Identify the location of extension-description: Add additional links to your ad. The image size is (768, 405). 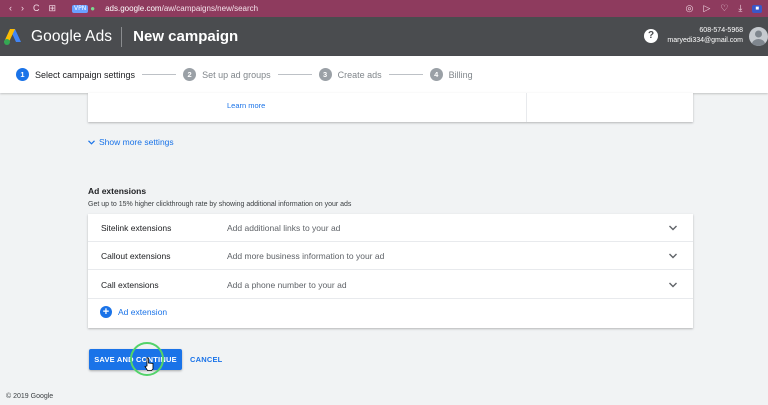
(284, 227).